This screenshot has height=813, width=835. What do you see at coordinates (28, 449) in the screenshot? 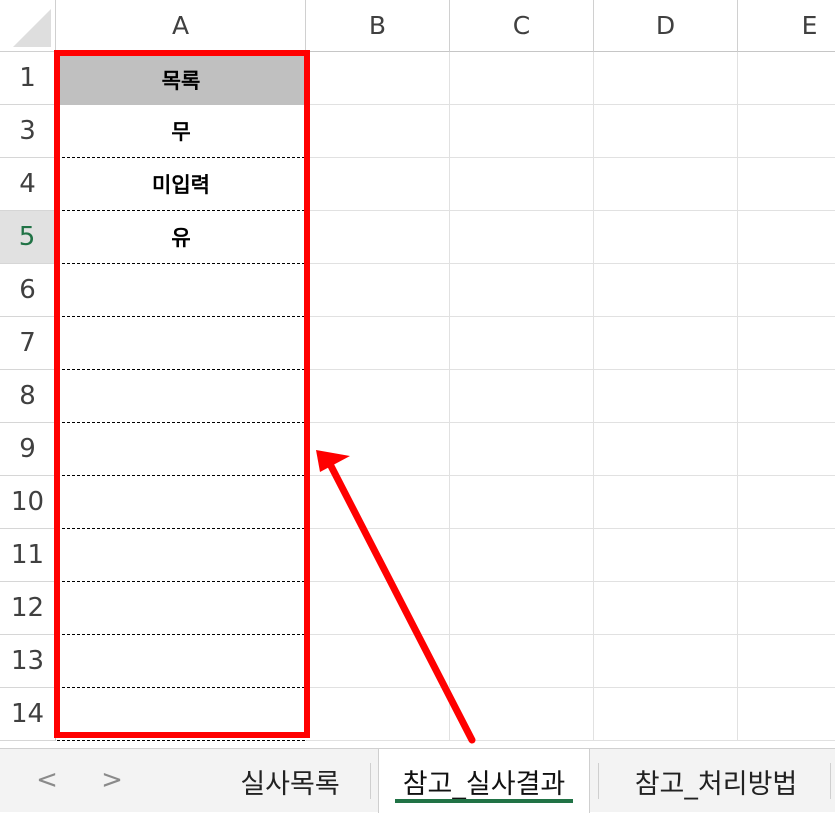
I see `row-header: 9` at bounding box center [28, 449].